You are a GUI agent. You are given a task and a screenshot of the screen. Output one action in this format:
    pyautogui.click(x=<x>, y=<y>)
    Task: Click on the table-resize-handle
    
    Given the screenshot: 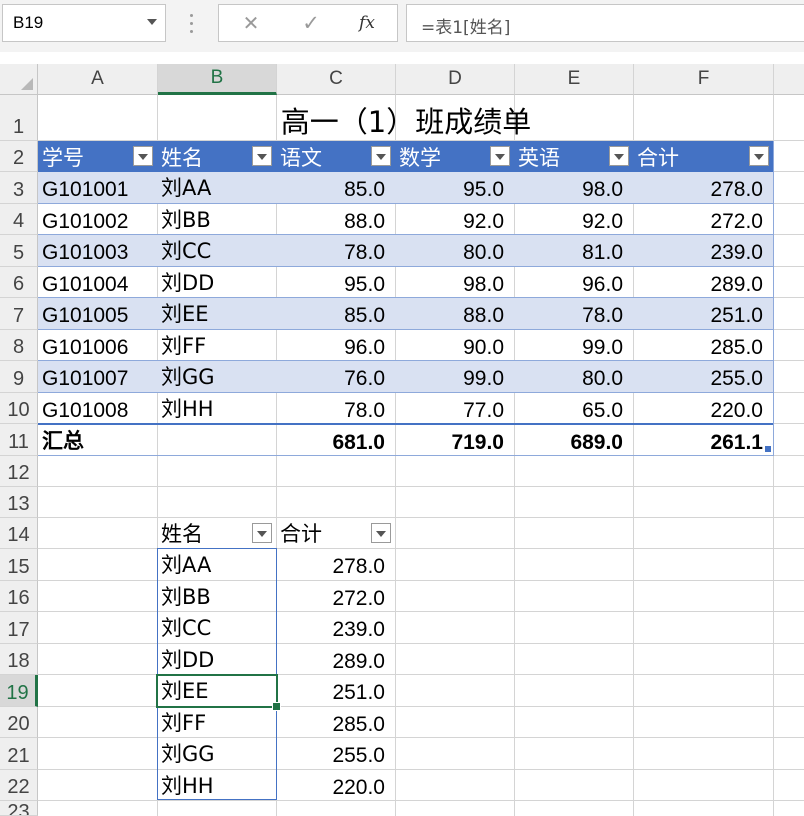 What is the action you would take?
    pyautogui.click(x=768, y=449)
    